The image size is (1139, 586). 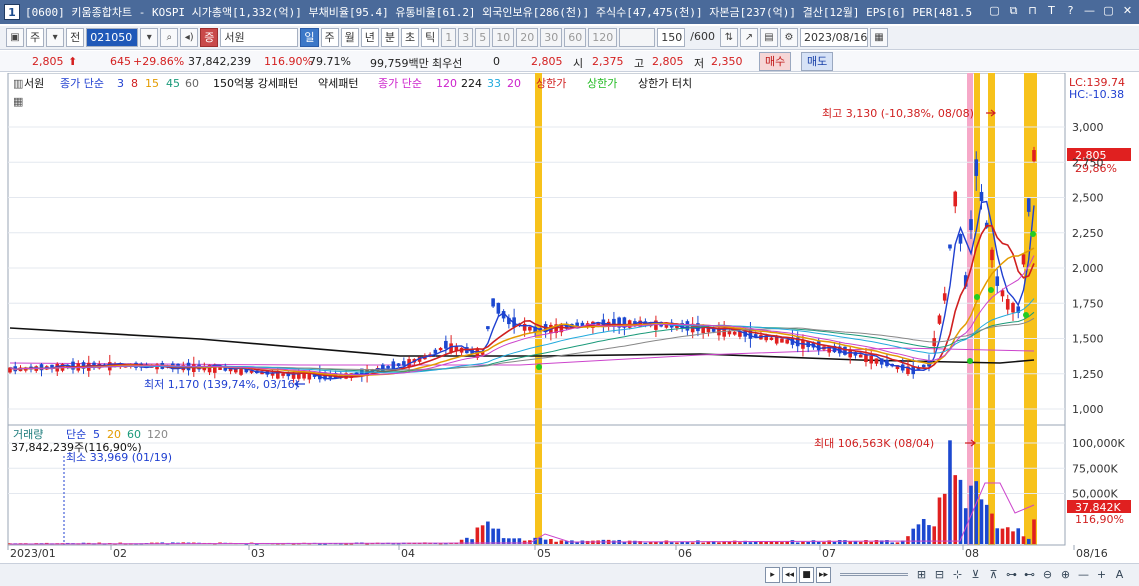 What do you see at coordinates (772, 575) in the screenshot?
I see `play-icon: ▸` at bounding box center [772, 575].